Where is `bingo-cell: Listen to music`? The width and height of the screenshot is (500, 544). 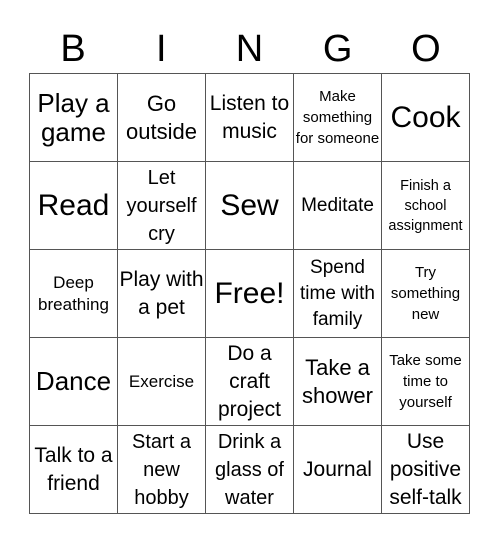
bingo-cell: Listen to music is located at coordinates (250, 118).